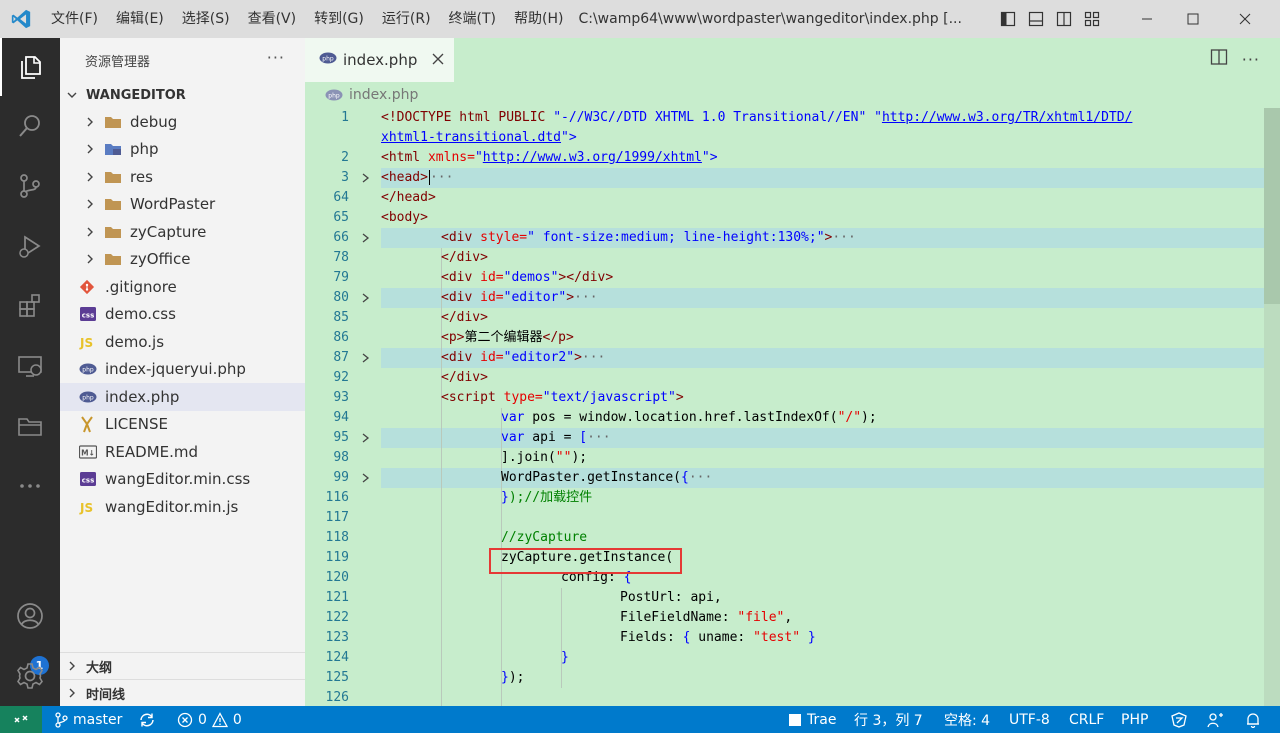  Describe the element at coordinates (182, 232) in the screenshot. I see `tree-folder-item: zyCapture` at that location.